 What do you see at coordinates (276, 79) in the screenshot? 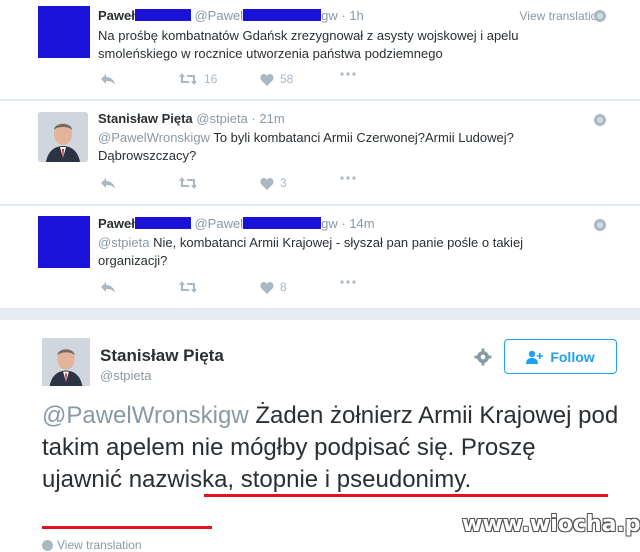
I see `like-button: 58` at bounding box center [276, 79].